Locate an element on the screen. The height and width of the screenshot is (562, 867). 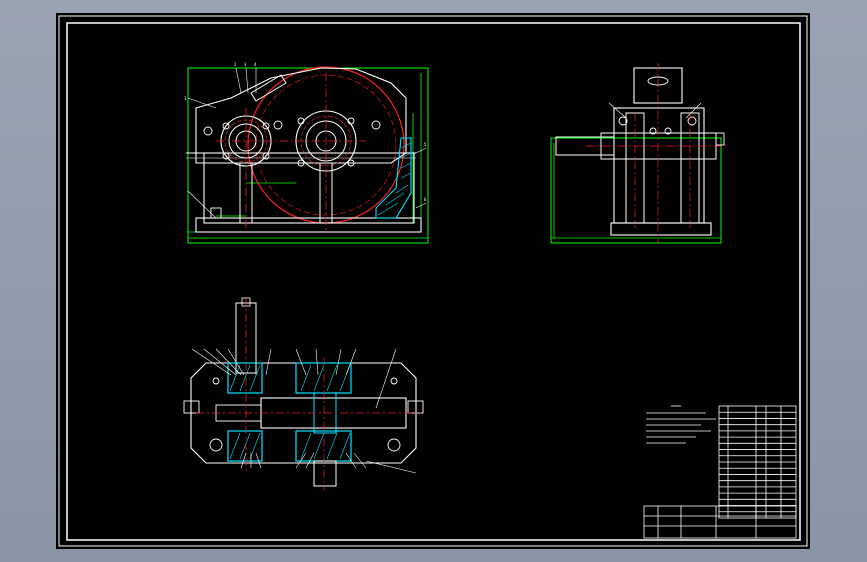
output-shaft is located at coordinates (325, 473).